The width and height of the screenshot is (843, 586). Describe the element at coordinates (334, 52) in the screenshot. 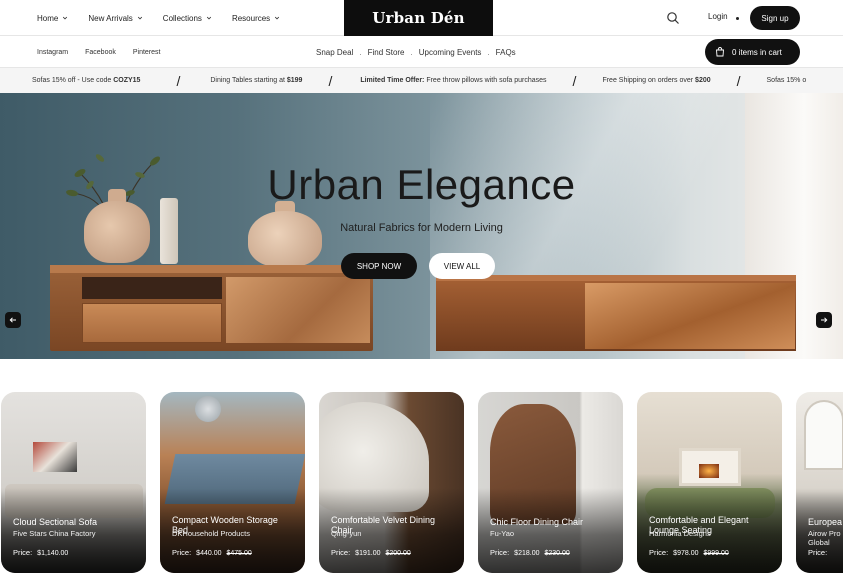

I see `snap-deal-link: Snap Deal` at that location.